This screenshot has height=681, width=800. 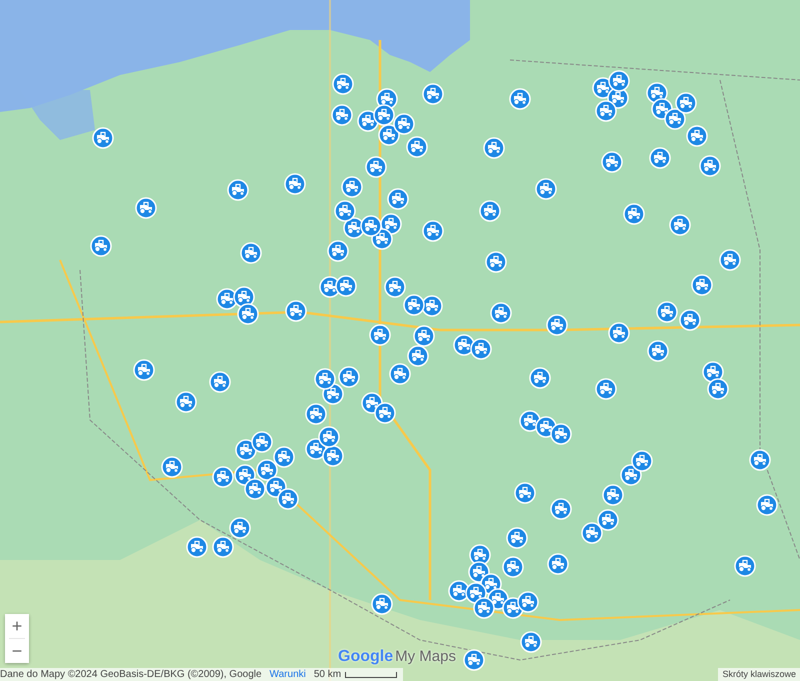 What do you see at coordinates (131, 674) in the screenshot?
I see `map-data-credit: Dane do Mapy ©2024 GeoBasis-DE/BKG (©2009), Google` at bounding box center [131, 674].